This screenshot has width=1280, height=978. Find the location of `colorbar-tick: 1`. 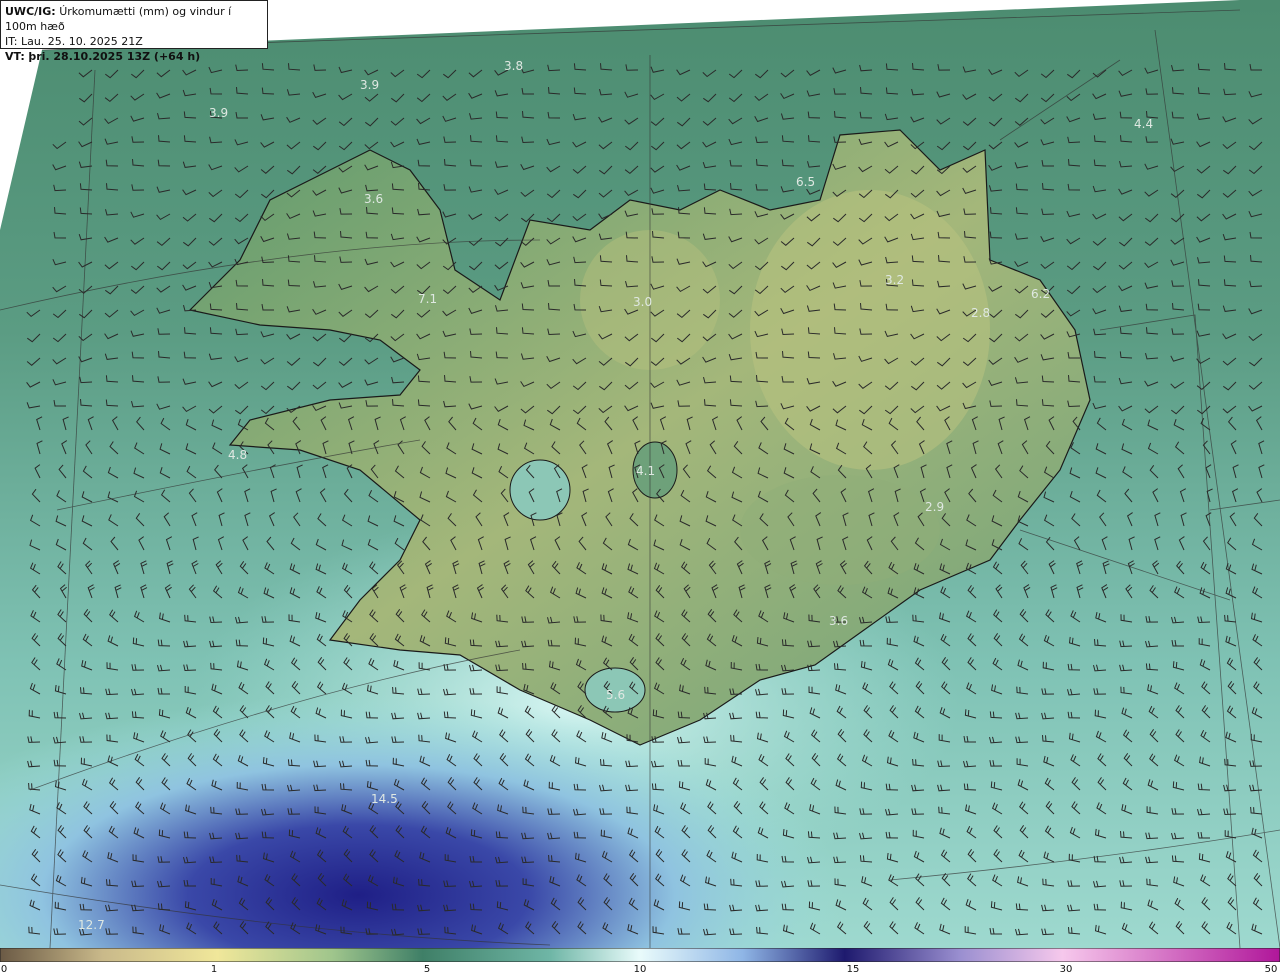

colorbar-tick: 1 is located at coordinates (214, 969).